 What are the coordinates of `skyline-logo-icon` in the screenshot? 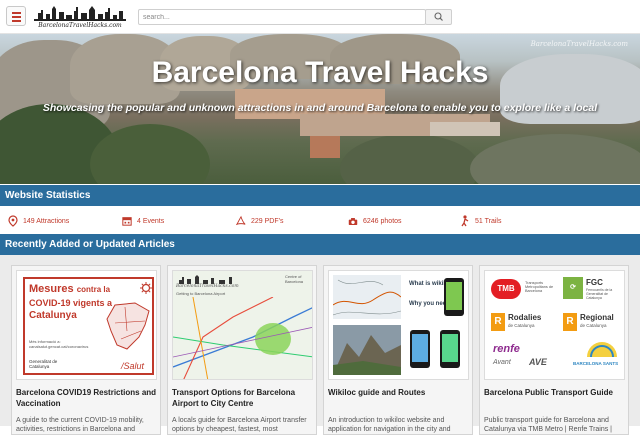 It's located at (80, 13).